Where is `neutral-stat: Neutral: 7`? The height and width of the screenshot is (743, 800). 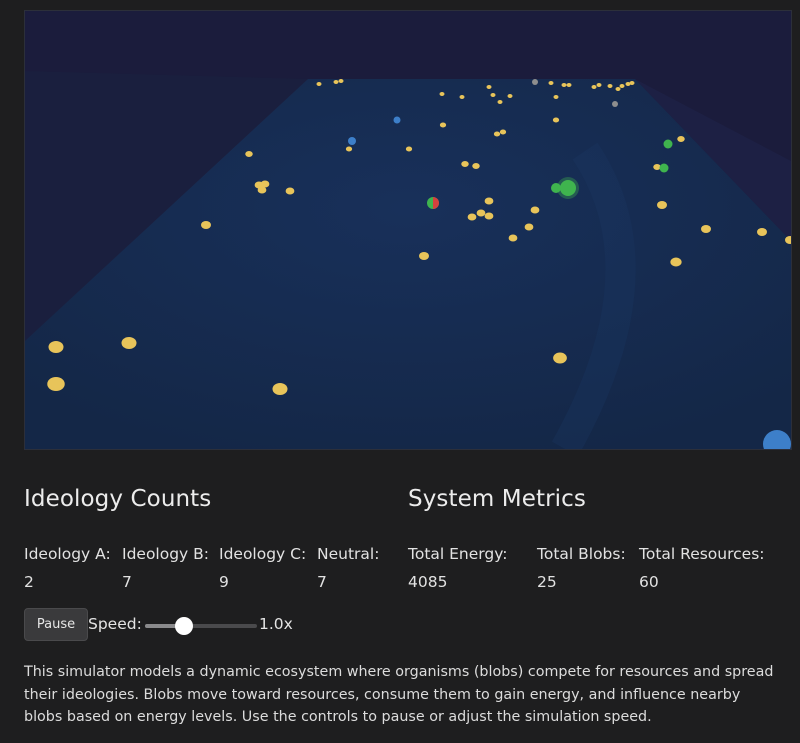
neutral-stat: Neutral: 7 is located at coordinates (348, 568).